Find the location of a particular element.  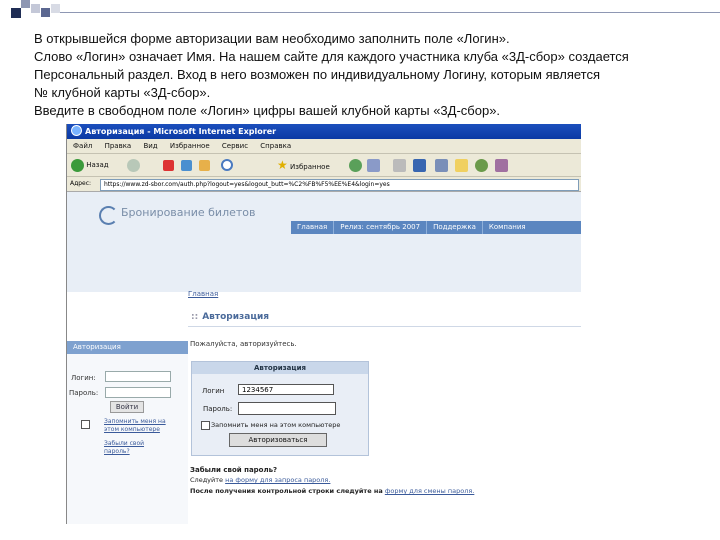

back-button: Назад is located at coordinates (90, 165).